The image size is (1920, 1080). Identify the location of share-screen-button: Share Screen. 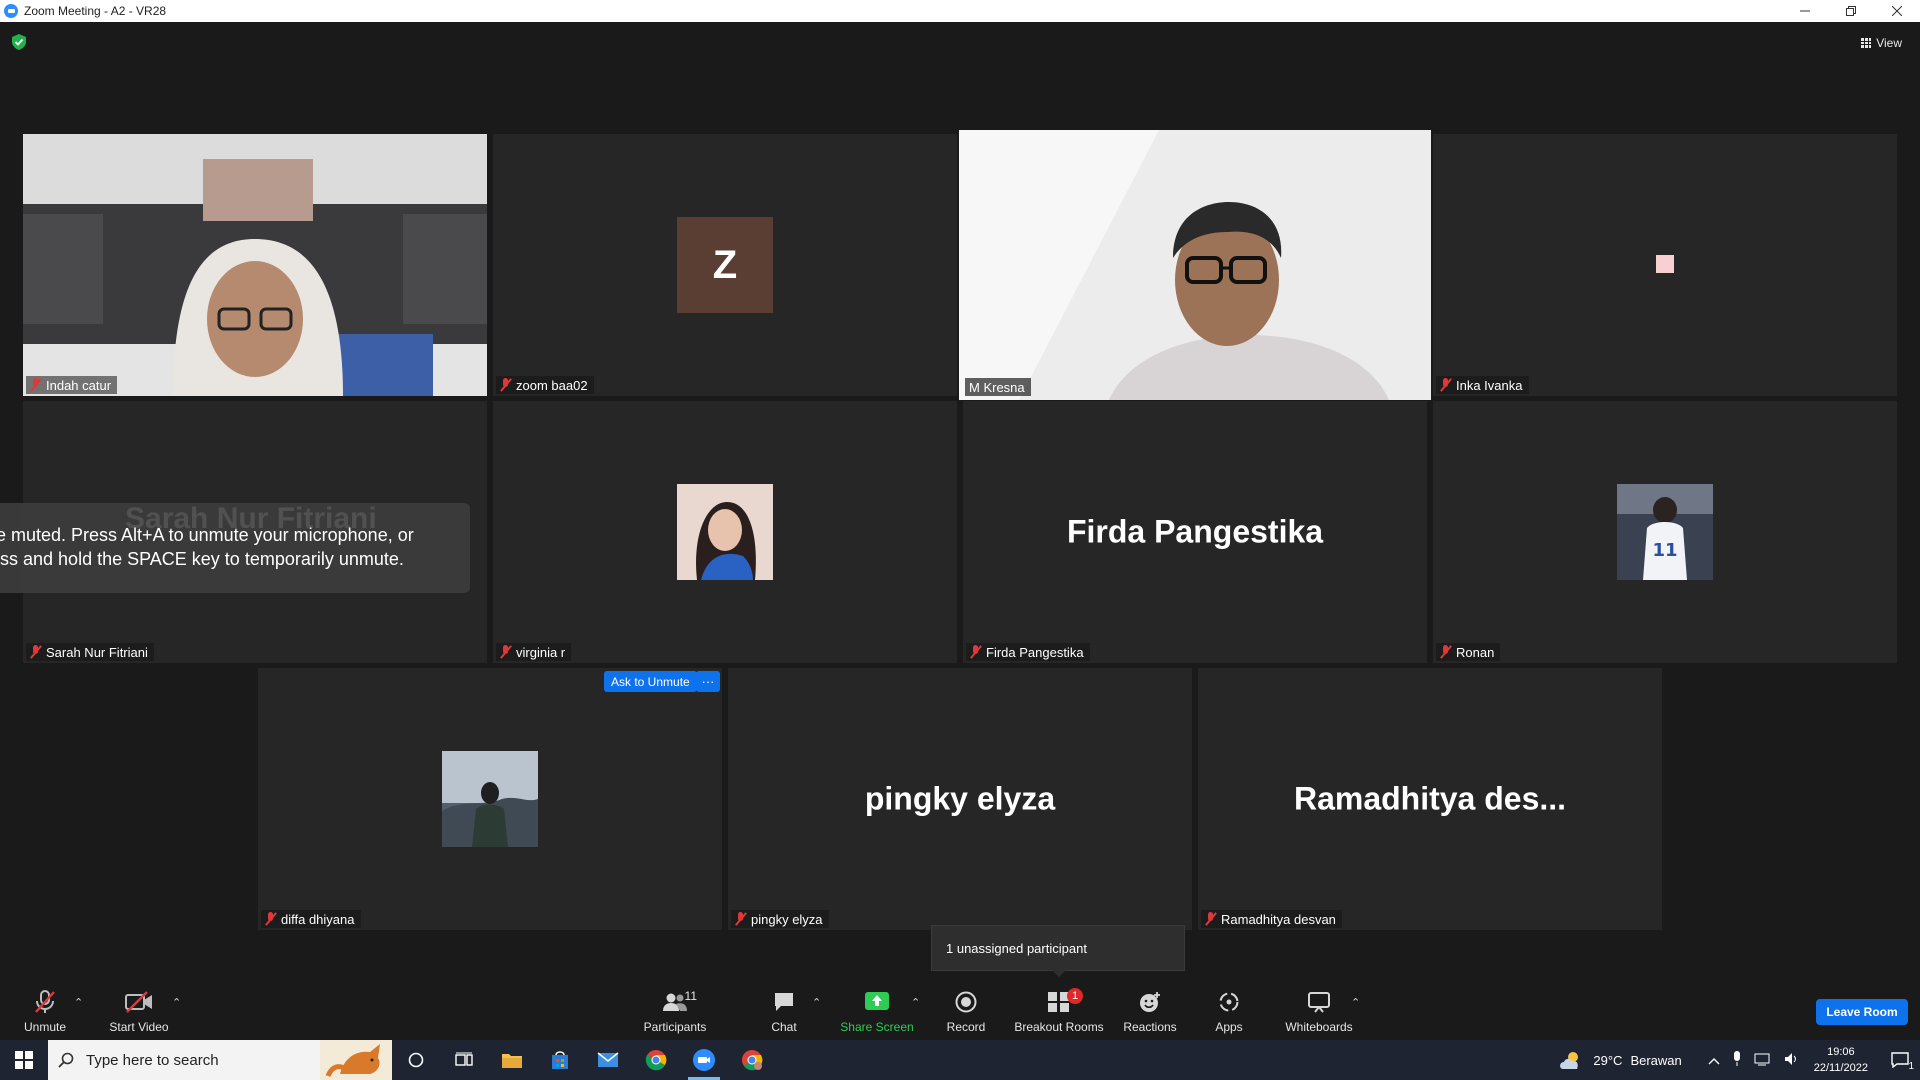
(877, 1010).